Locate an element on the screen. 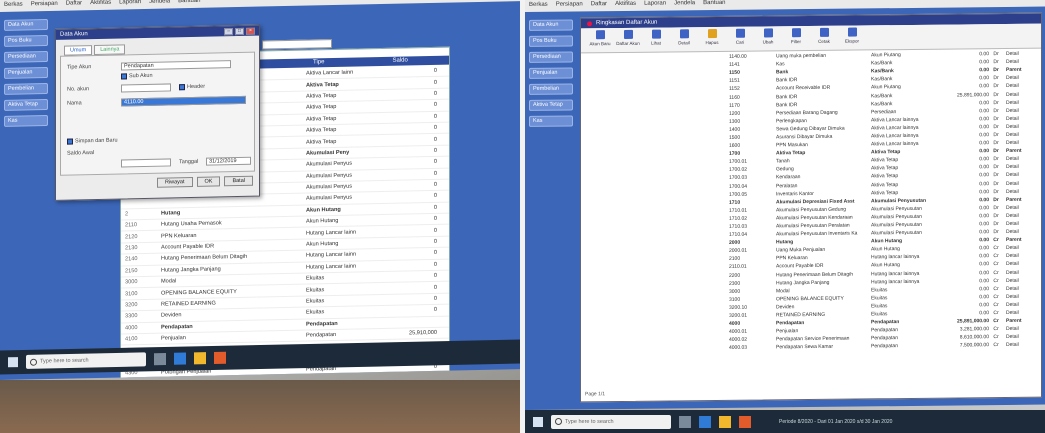  checkbox-sub-account: Sub Akun is located at coordinates (137, 76).